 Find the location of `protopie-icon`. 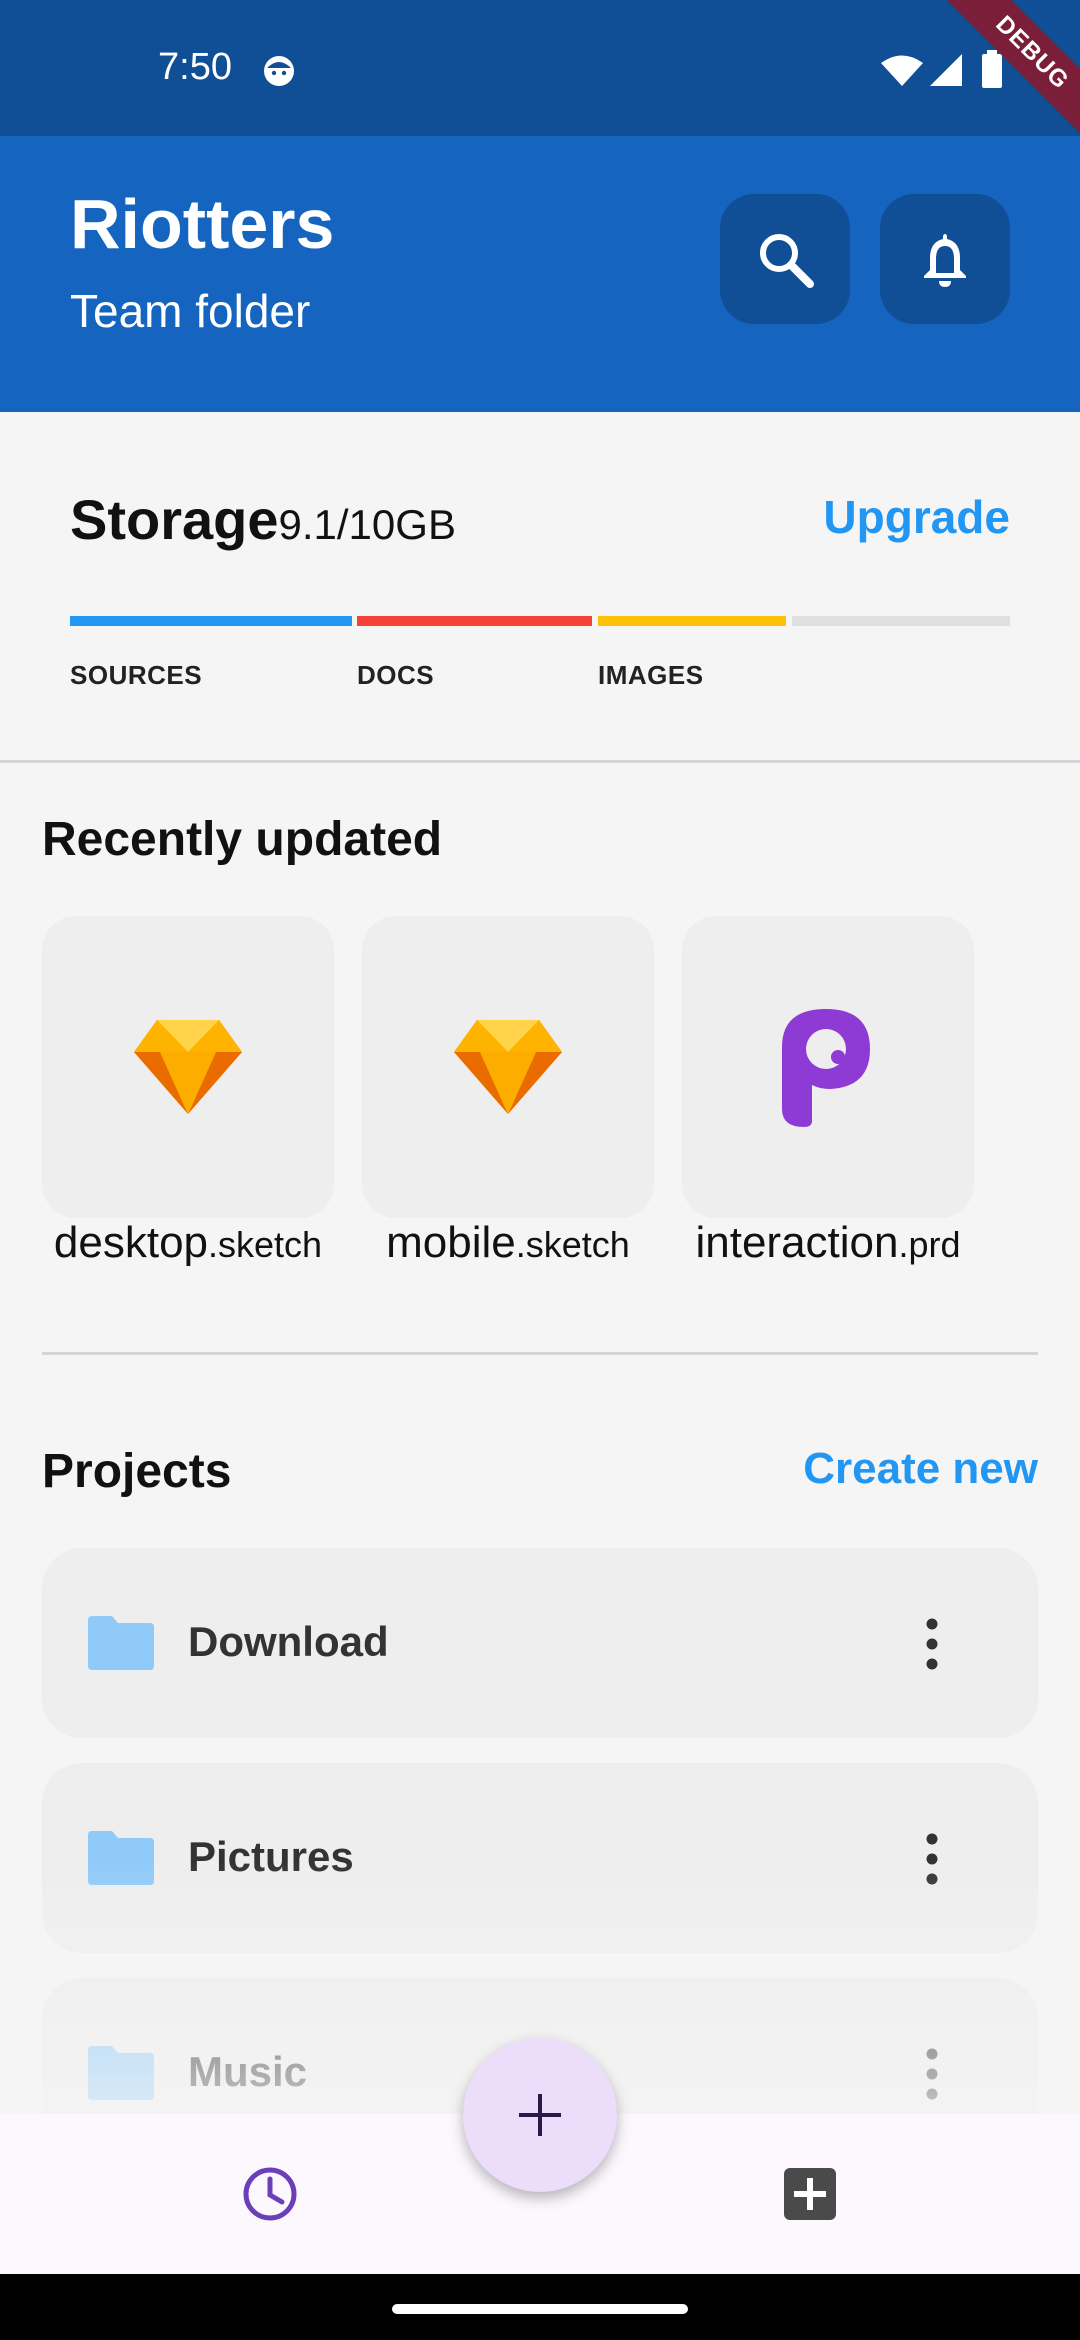

protopie-icon is located at coordinates (826, 1068).